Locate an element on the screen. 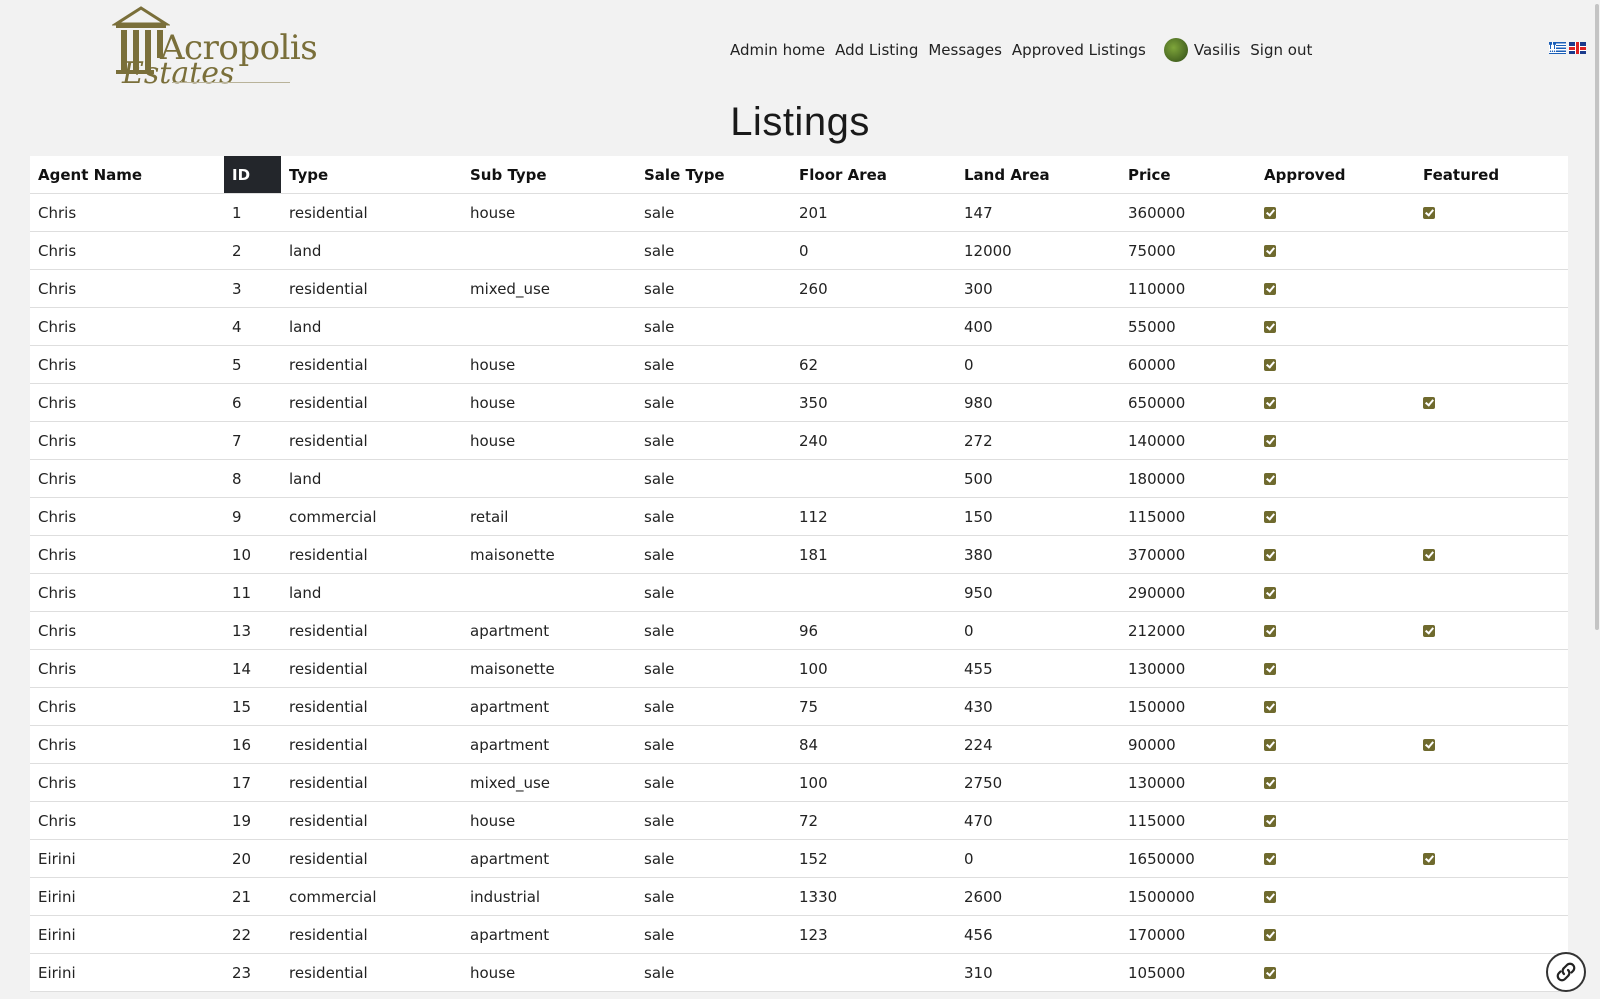 The height and width of the screenshot is (999, 1600). chat-button is located at coordinates (1566, 972).